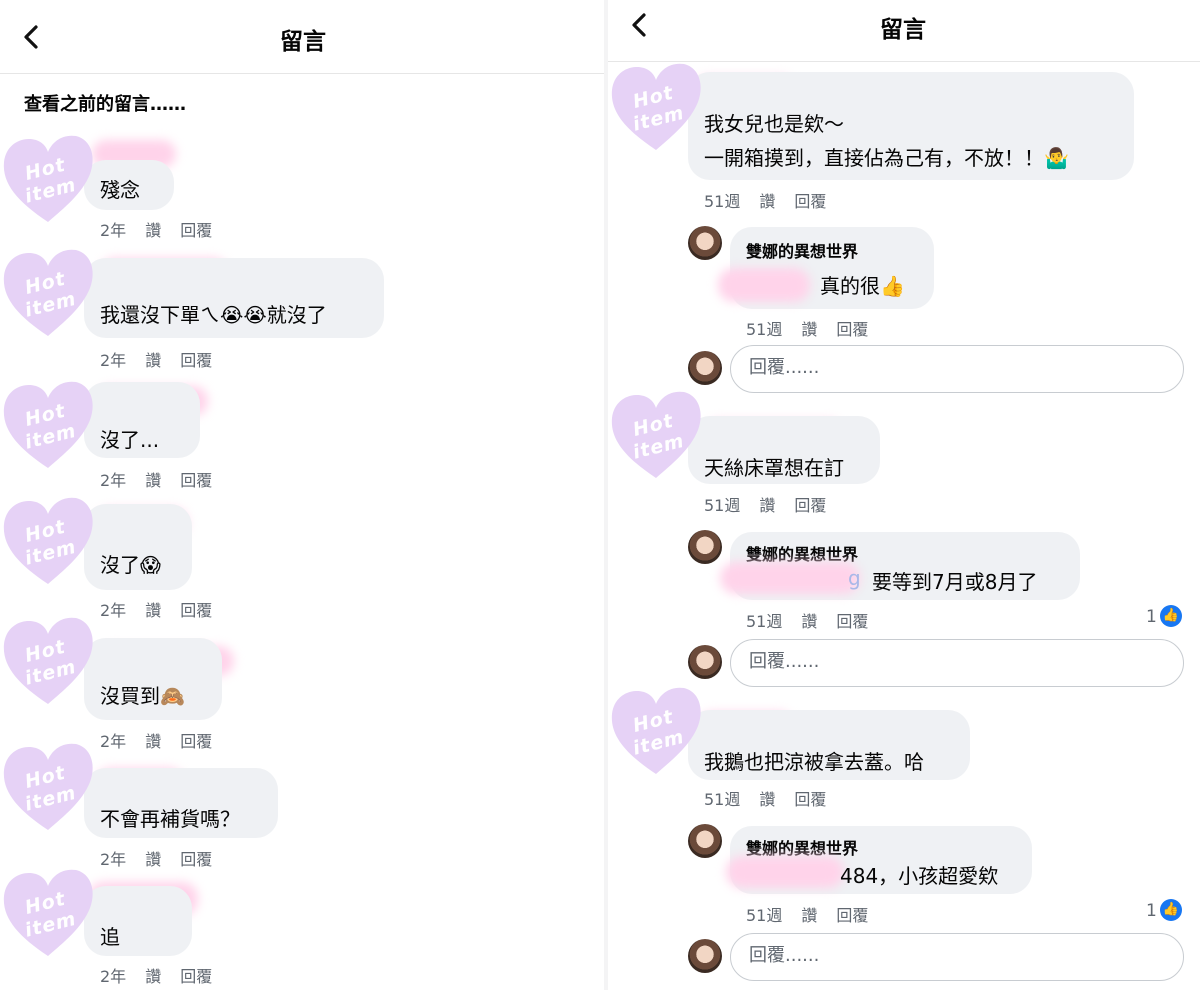 The image size is (1200, 990). I want to click on reply-tag-tail: g, so click(854, 578).